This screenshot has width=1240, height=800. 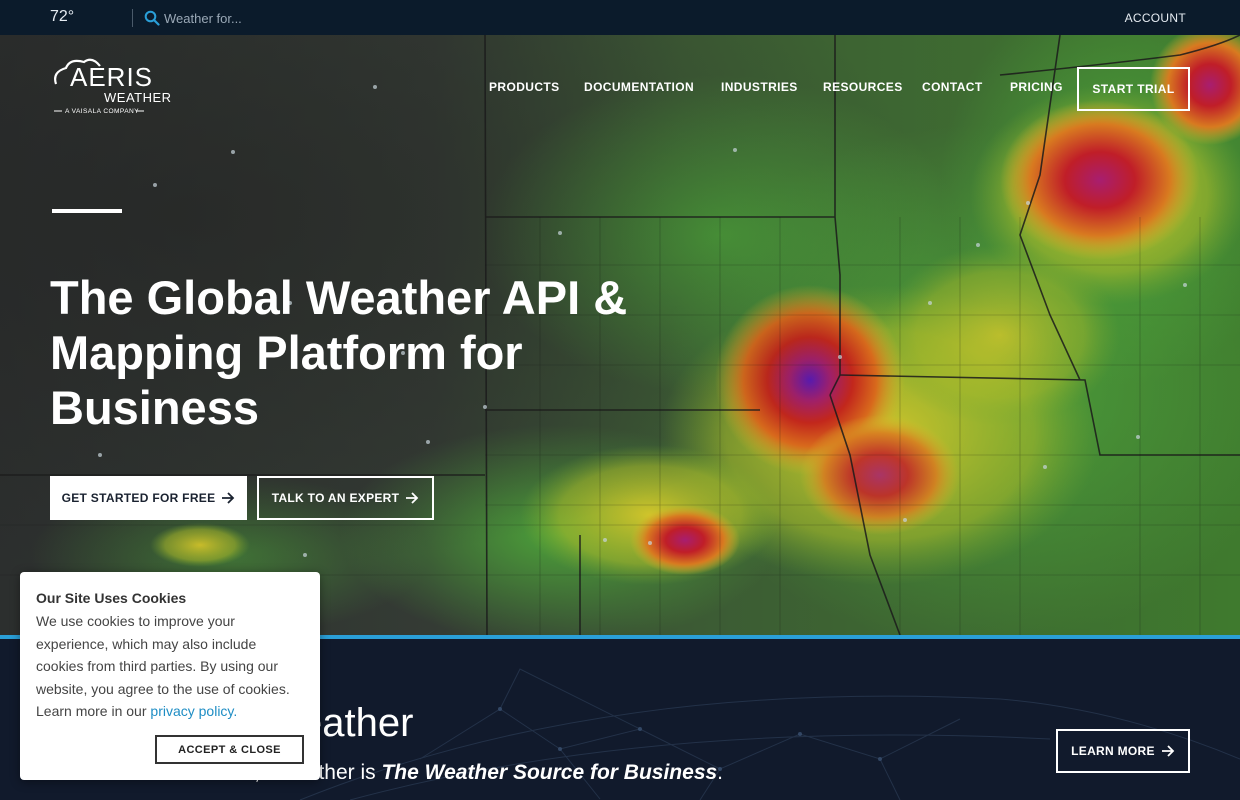 What do you see at coordinates (229, 749) in the screenshot?
I see `accept-cookies-button: ACCEPT & CLOSE` at bounding box center [229, 749].